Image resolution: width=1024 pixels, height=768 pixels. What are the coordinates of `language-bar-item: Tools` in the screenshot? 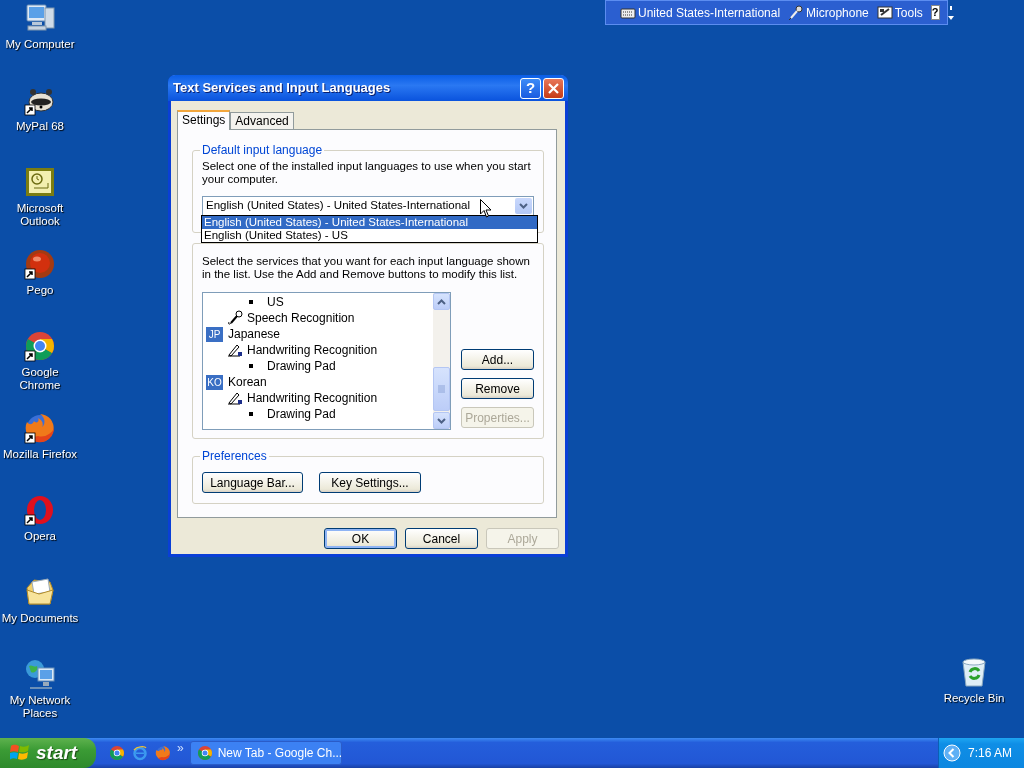 It's located at (908, 12).